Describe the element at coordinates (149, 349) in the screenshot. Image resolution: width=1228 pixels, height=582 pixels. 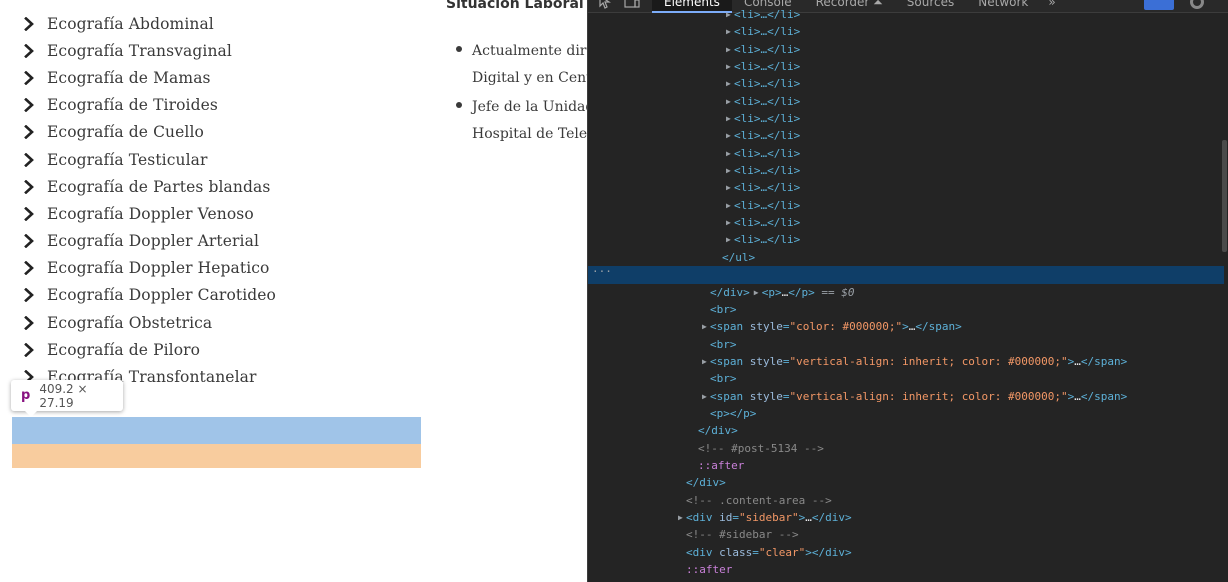
I see `menu-item: Ecografía de Piloro` at that location.